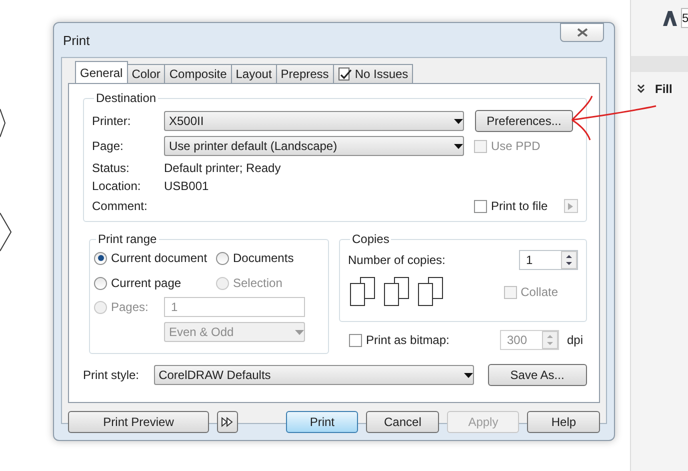 This screenshot has height=471, width=688. I want to click on fast-forward-button, so click(227, 422).